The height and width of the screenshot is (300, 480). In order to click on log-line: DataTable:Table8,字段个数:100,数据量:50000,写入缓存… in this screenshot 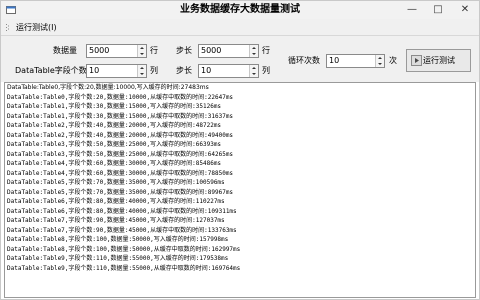, I will do `click(118, 239)`.